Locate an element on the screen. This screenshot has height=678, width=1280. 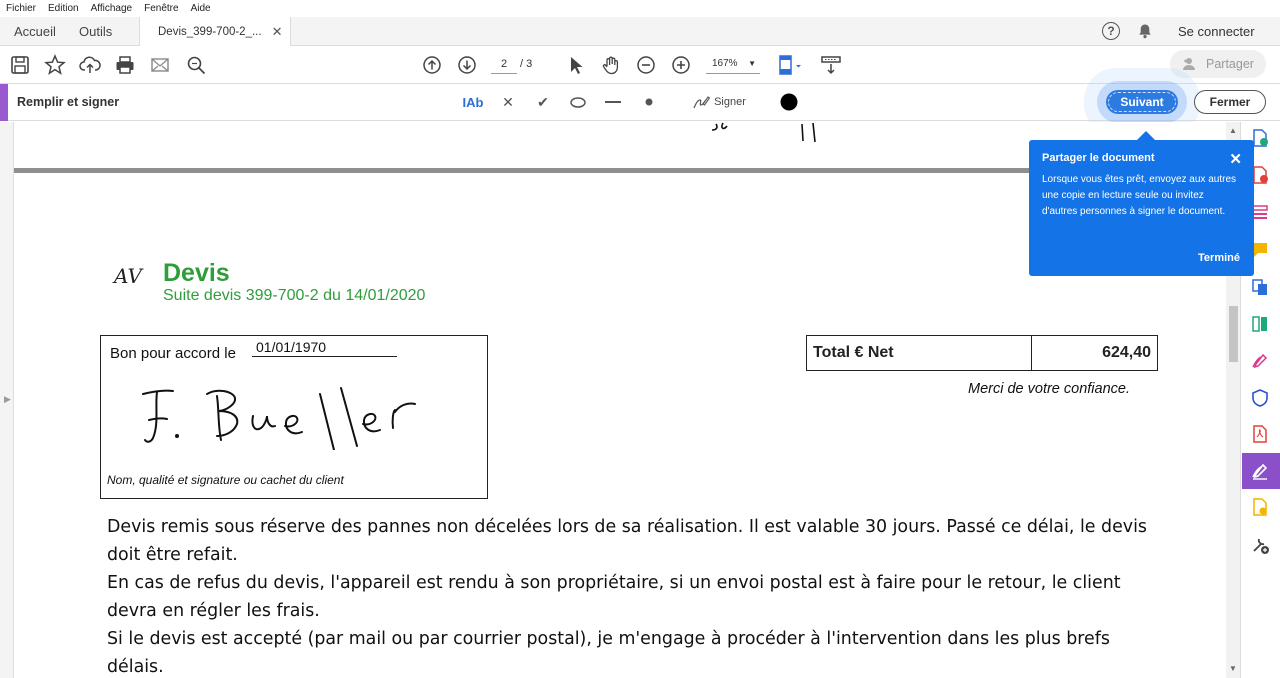
tab-bar: Accueil Outils Devis_399-700-2_... ✕ is located at coordinates (640, 32).